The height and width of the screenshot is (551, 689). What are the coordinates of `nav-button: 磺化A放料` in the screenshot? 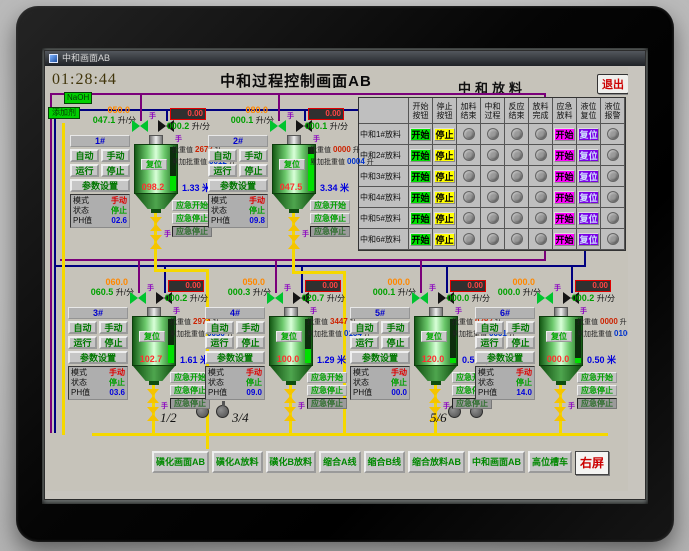 It's located at (237, 462).